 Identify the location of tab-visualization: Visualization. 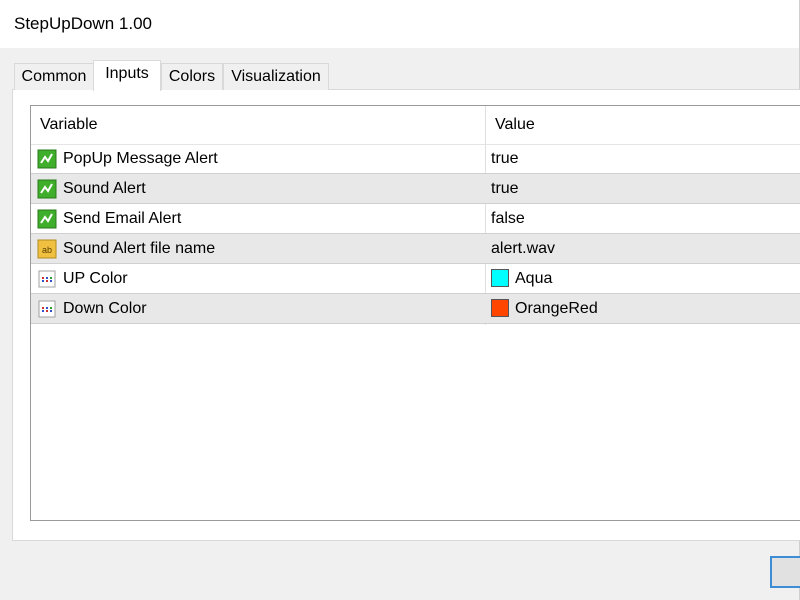
(276, 76).